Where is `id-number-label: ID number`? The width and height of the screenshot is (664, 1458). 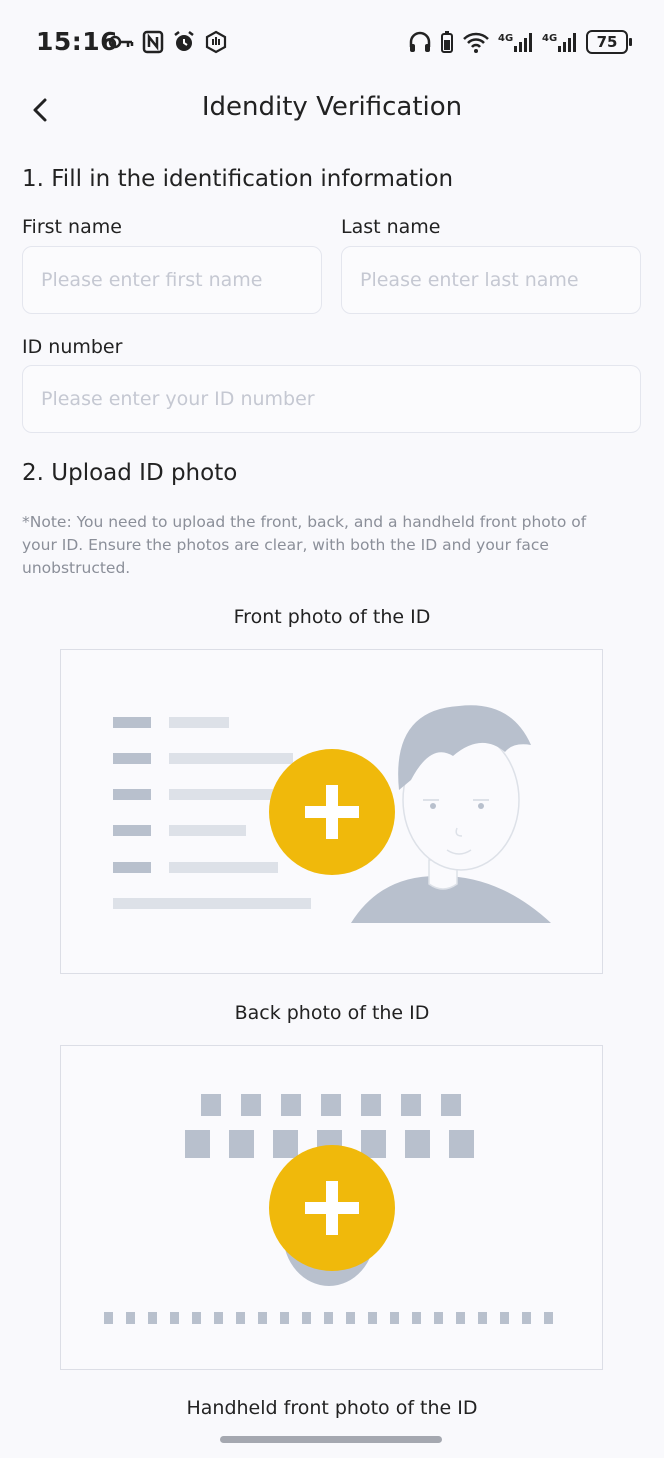 id-number-label: ID number is located at coordinates (72, 347).